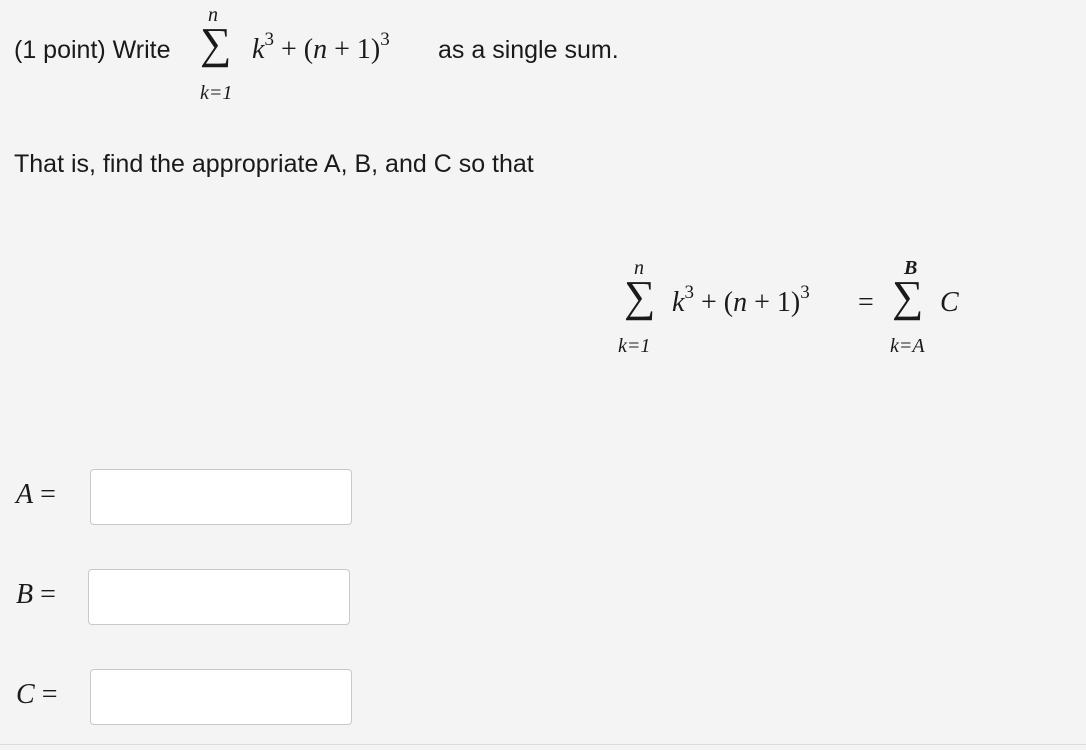 The width and height of the screenshot is (1086, 750). Describe the element at coordinates (528, 50) in the screenshot. I see `problem-suffix: as a single sum.` at that location.